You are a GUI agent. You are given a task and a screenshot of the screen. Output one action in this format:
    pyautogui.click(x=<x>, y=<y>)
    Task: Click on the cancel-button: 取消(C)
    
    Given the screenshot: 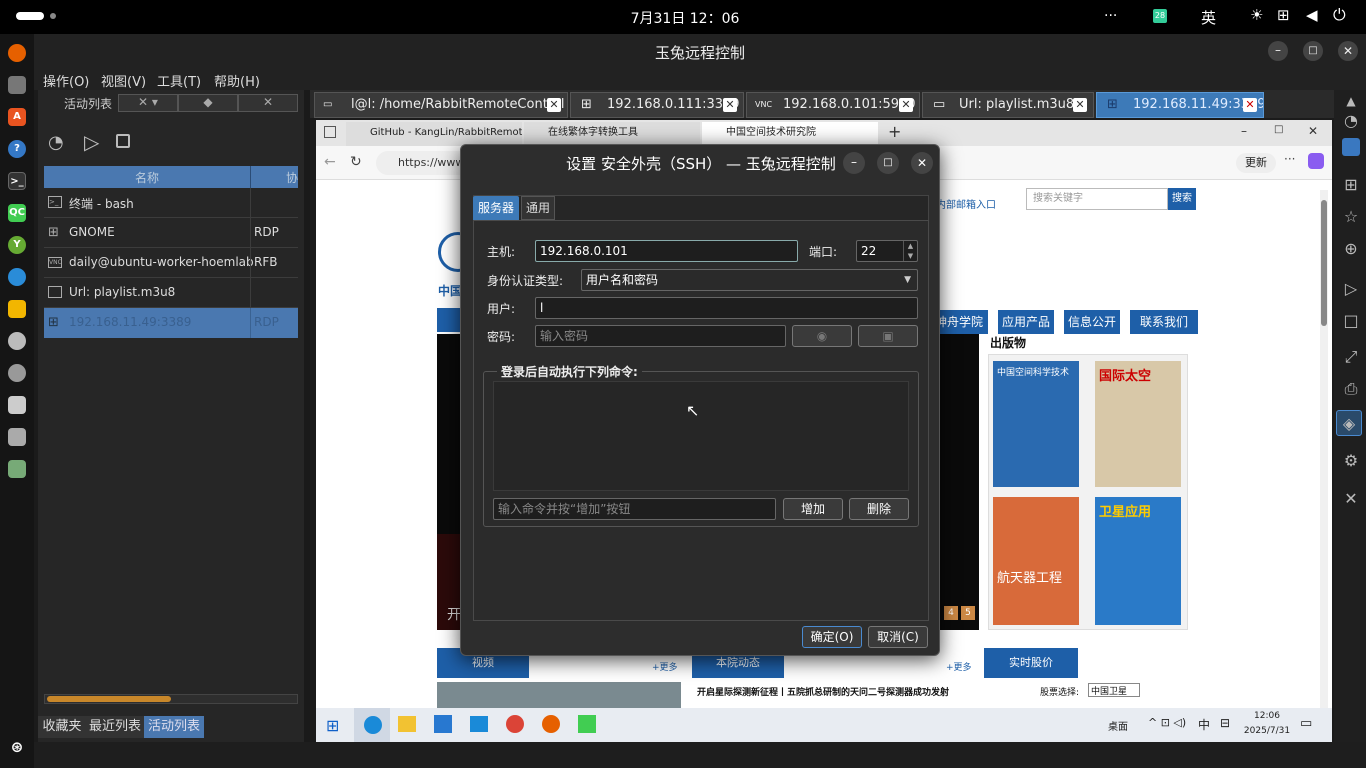 What is the action you would take?
    pyautogui.click(x=898, y=637)
    